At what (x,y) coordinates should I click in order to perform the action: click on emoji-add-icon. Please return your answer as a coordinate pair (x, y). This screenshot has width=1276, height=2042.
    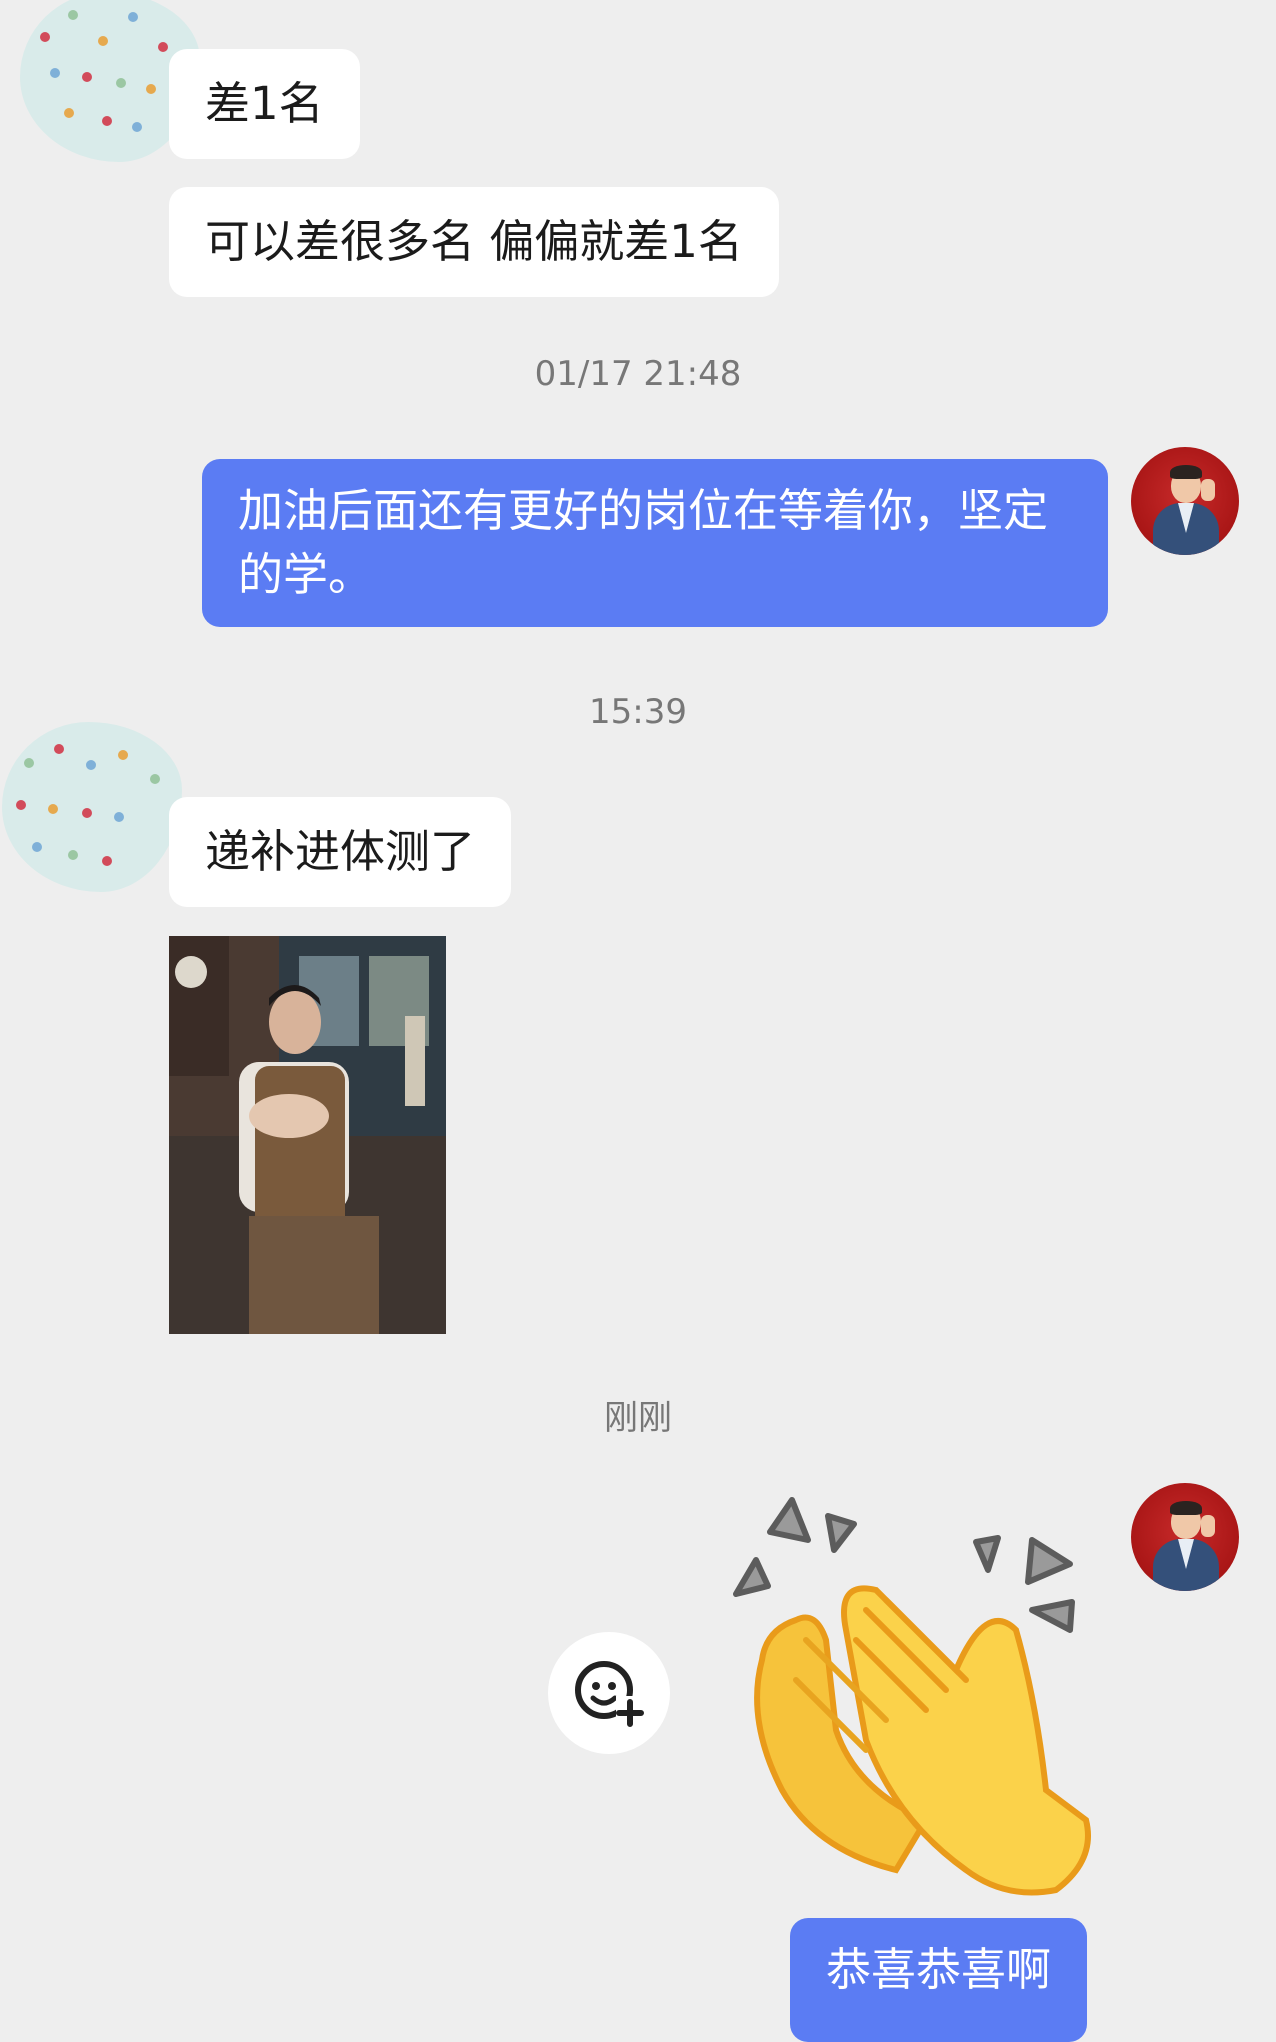
    Looking at the image, I should click on (610, 1694).